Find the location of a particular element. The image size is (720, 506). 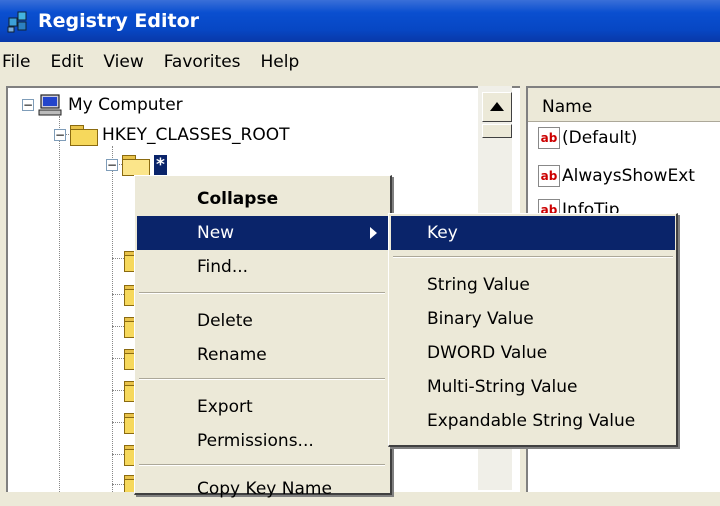

menu-item-label: New is located at coordinates (216, 233).